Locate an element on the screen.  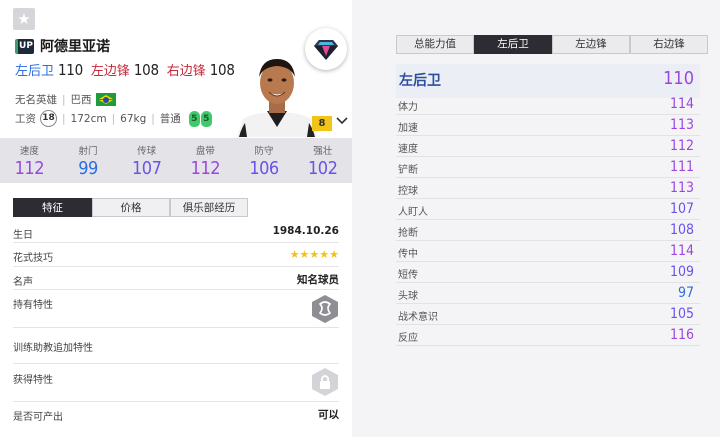
player-name: 阿德里亚诺 is located at coordinates (75, 47).